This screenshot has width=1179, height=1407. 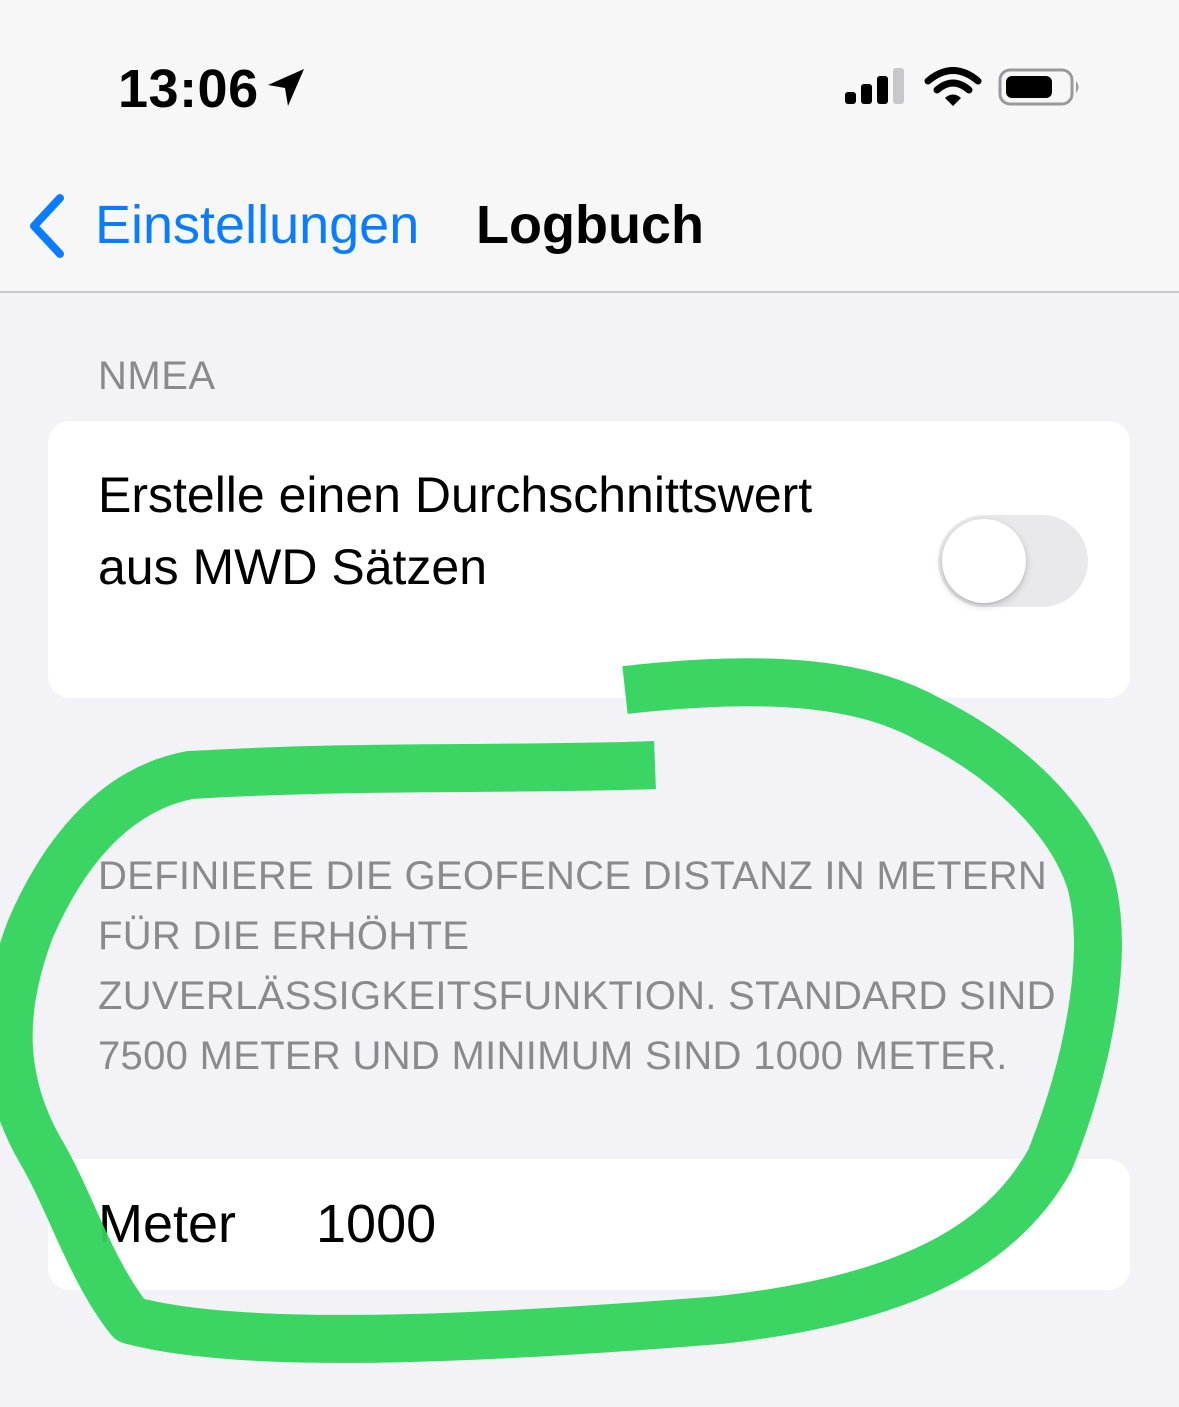 I want to click on status-time: 13:06, so click(x=188, y=89).